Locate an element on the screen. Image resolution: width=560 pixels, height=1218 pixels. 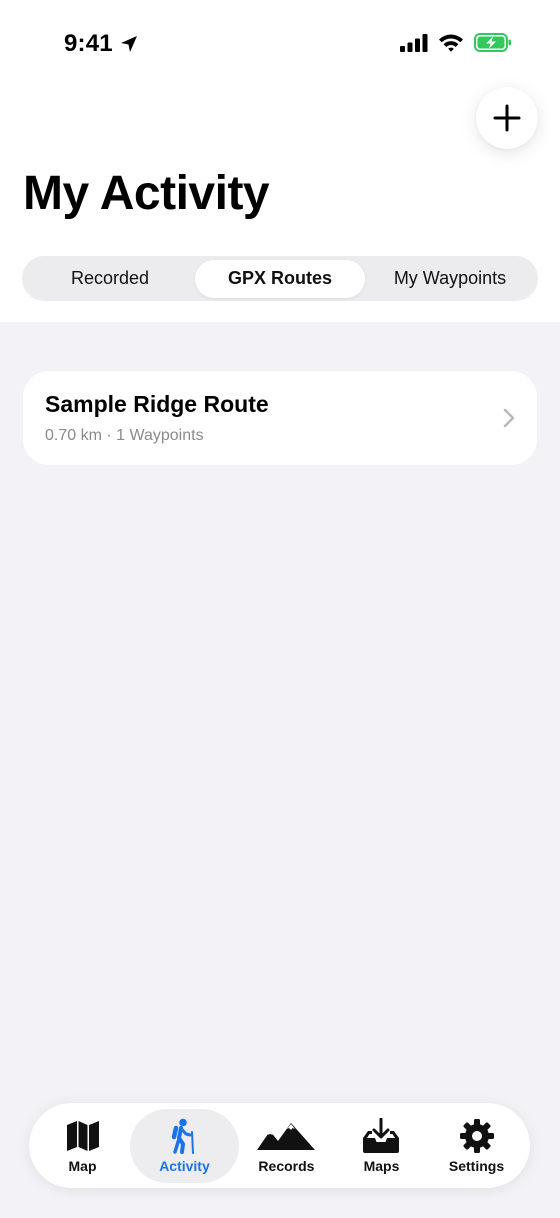
tab-bar: Map Activity Records Maps Settings is located at coordinates (279, 1145).